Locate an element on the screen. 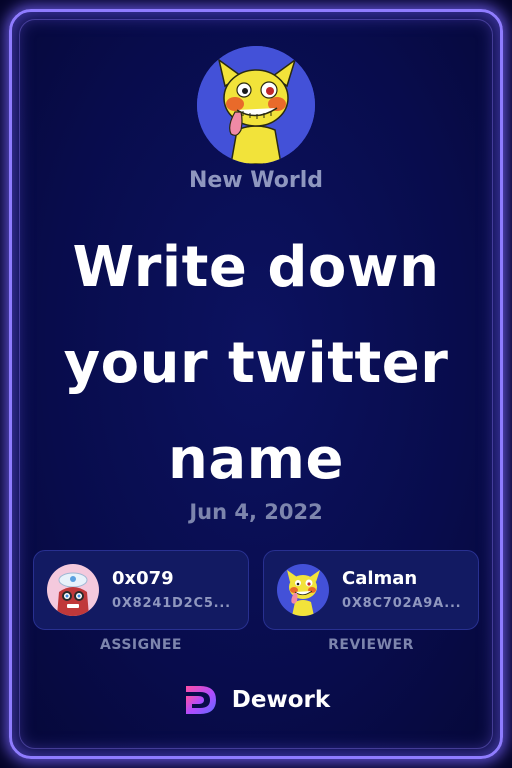 The image size is (512, 768). organization-name: New World is located at coordinates (256, 180).